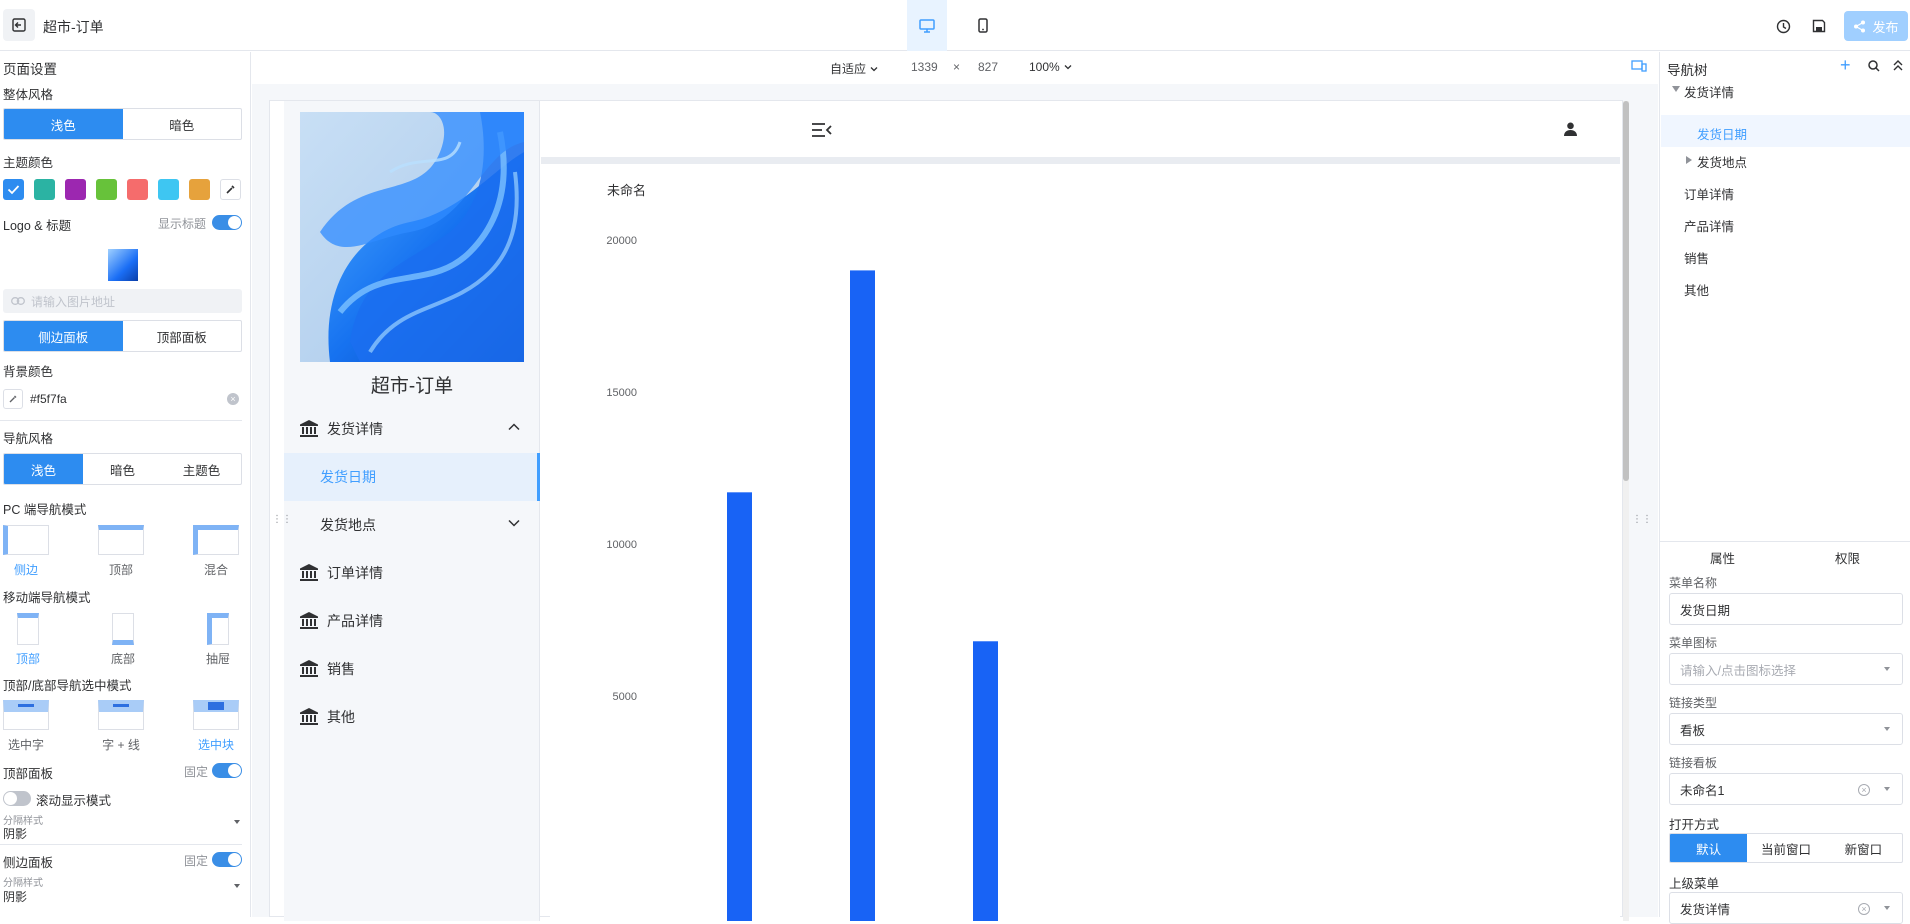 The width and height of the screenshot is (1910, 924). What do you see at coordinates (43, 469) in the screenshot?
I see `nav-light-option: 浅色` at bounding box center [43, 469].